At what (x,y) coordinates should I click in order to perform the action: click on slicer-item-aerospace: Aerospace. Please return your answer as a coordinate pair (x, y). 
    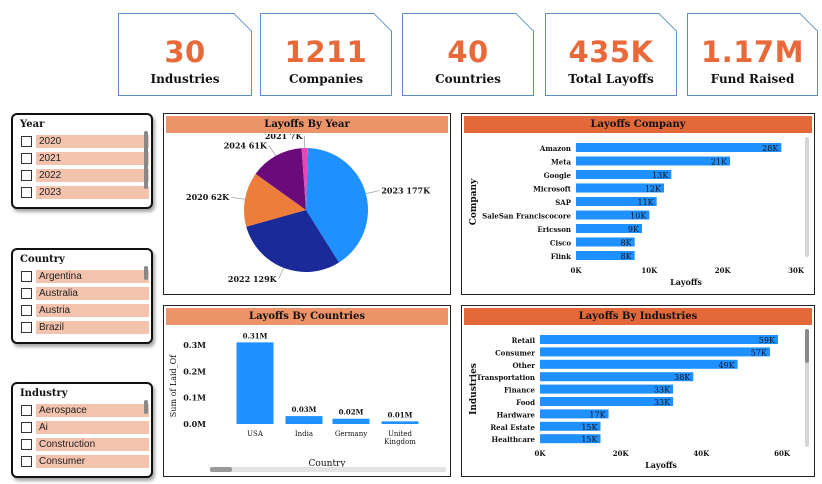
    Looking at the image, I should click on (85, 410).